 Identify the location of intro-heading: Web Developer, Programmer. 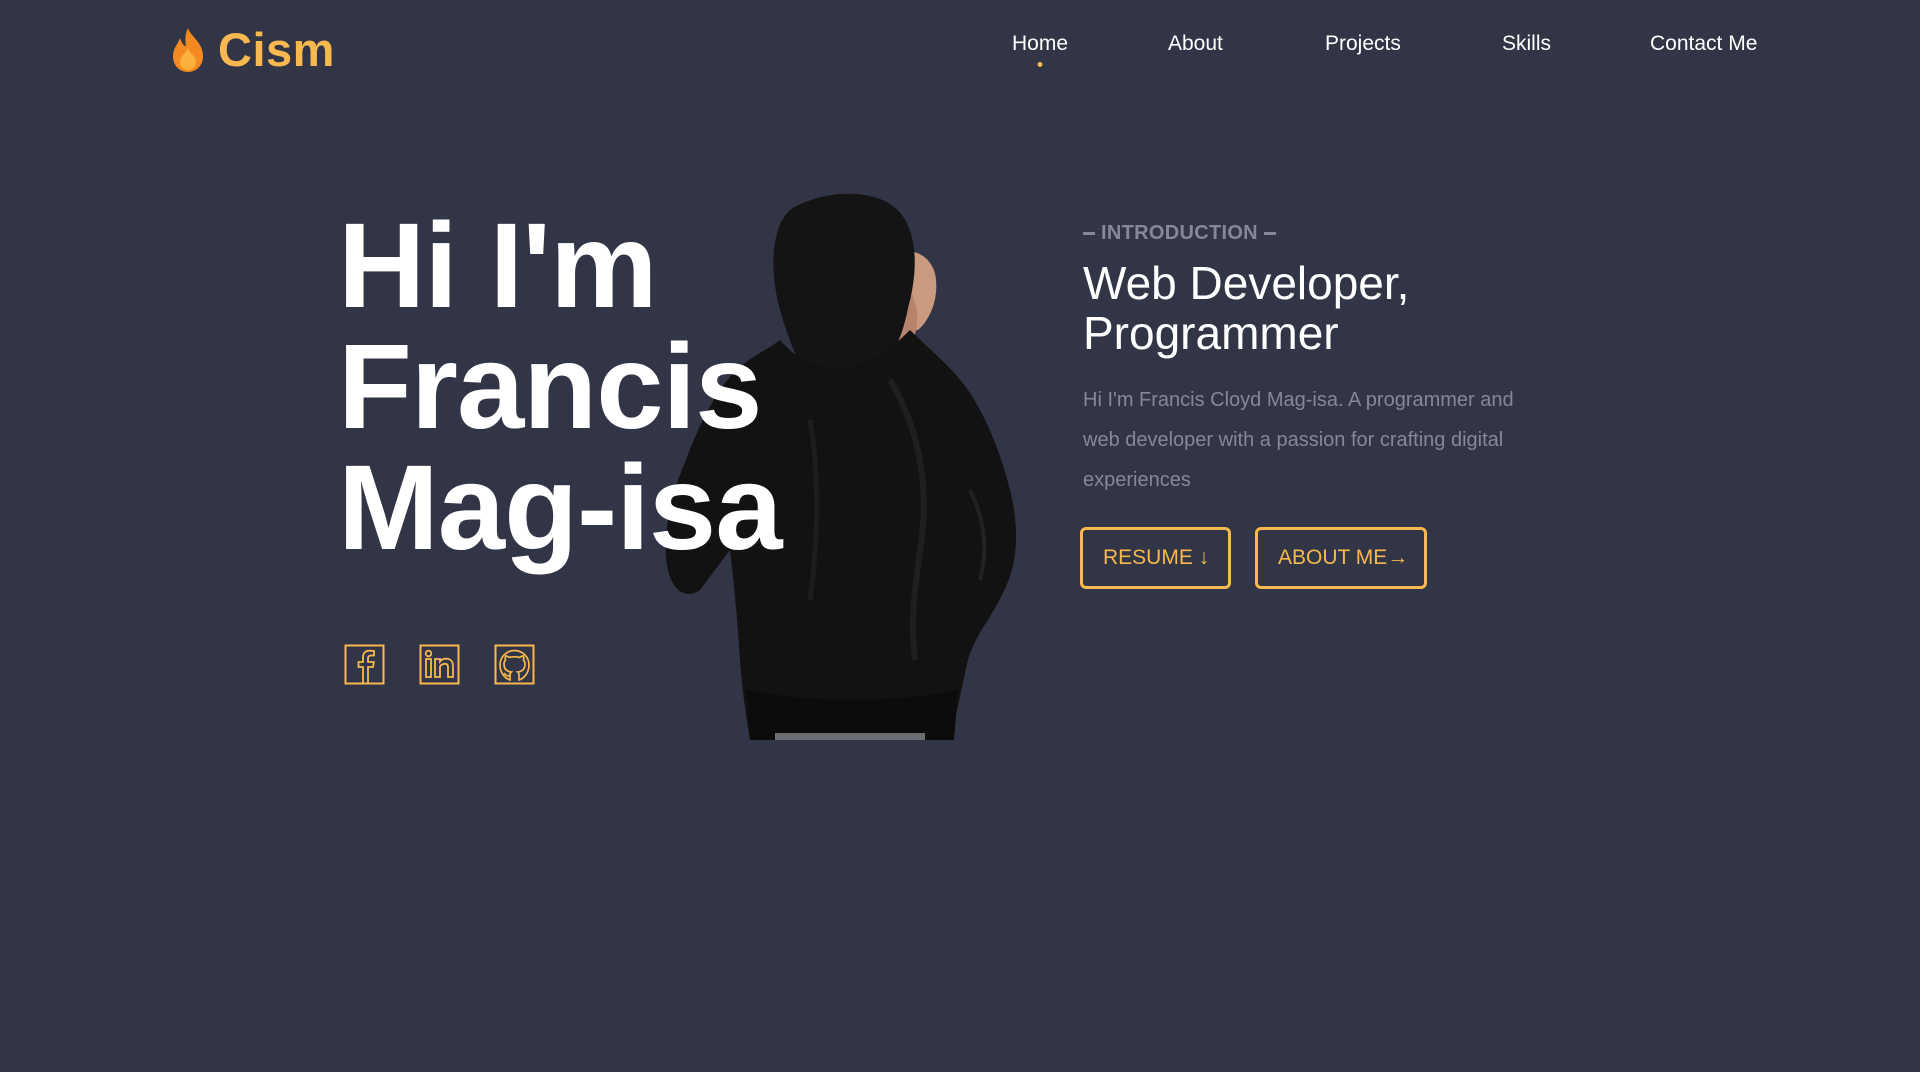
(1246, 308).